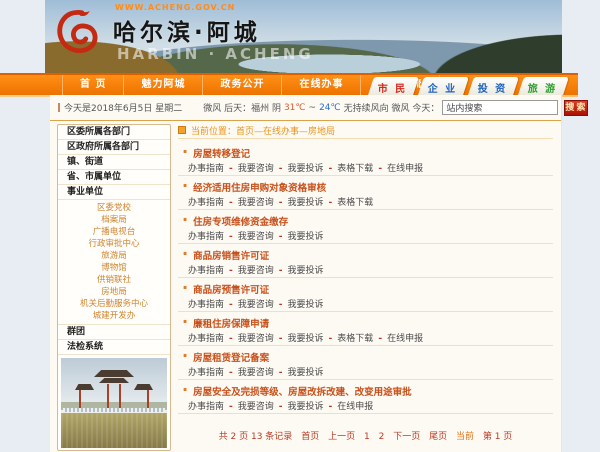  Describe the element at coordinates (114, 280) in the screenshot. I see `sidebar-subitem-supply-coop: 供销联社` at that location.